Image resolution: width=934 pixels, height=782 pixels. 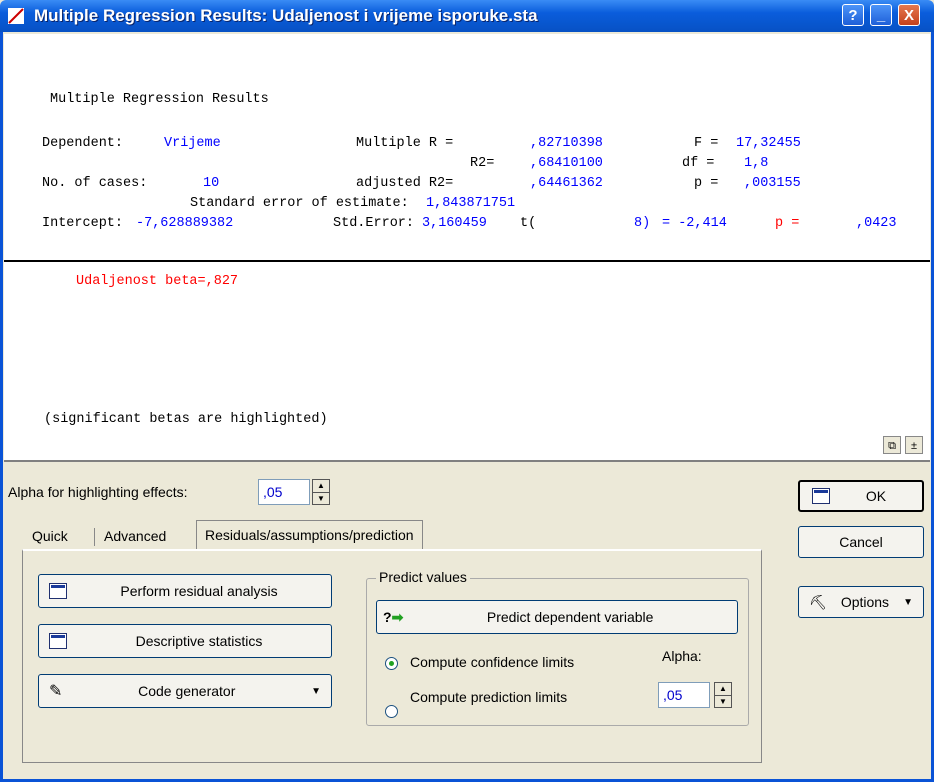 I want to click on tab-residuals: Residuals/assumptions/prediction, so click(x=309, y=535).